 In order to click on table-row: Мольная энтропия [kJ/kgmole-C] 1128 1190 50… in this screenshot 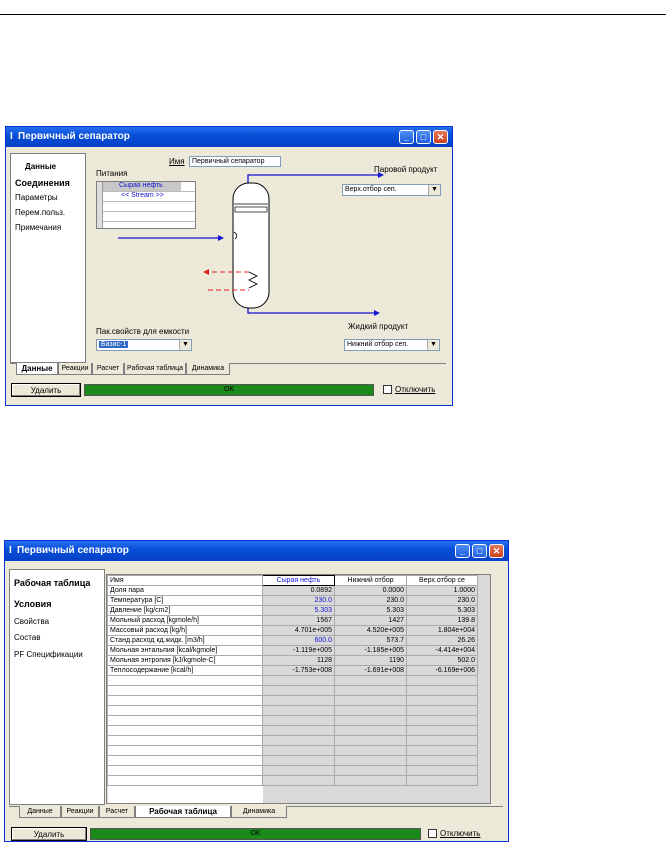, I will do `click(292, 660)`.